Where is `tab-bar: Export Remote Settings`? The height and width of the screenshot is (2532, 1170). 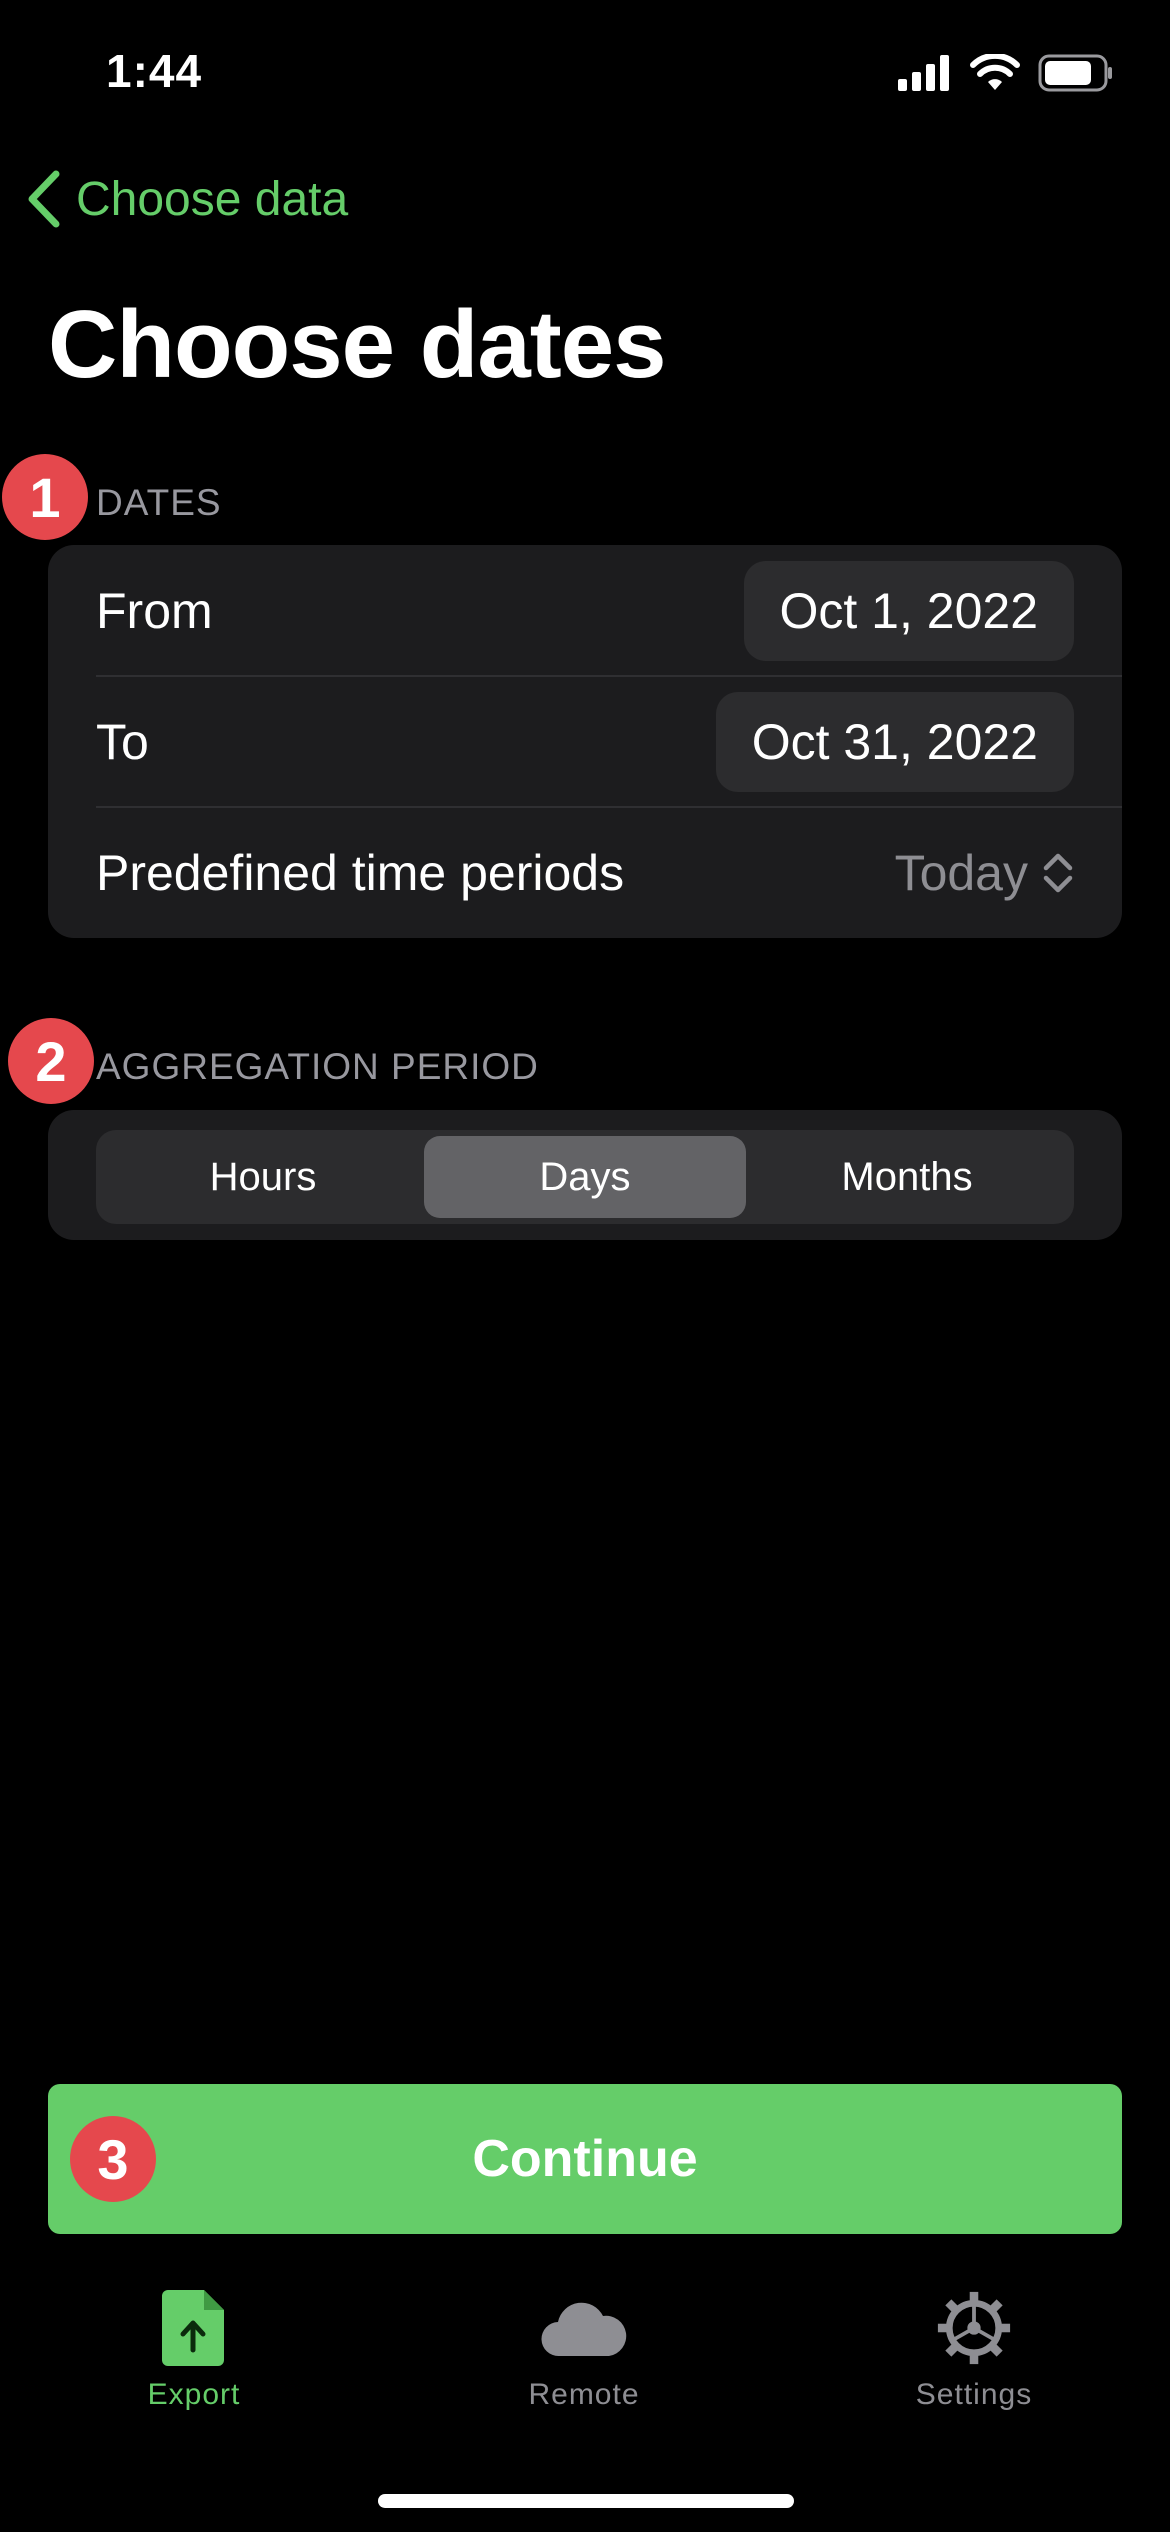 tab-bar: Export Remote Settings is located at coordinates (585, 2365).